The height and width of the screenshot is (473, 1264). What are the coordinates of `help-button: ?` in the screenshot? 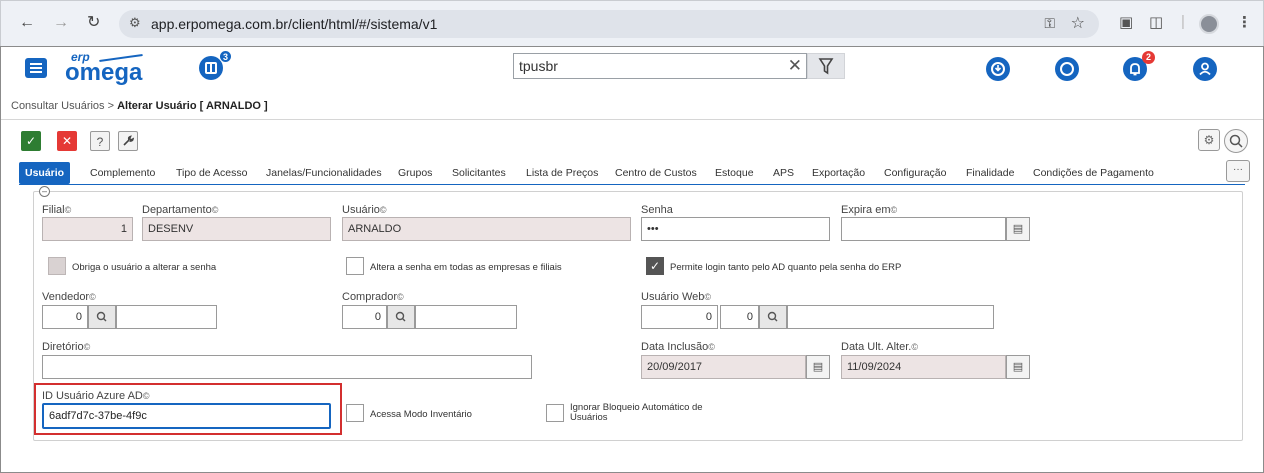 It's located at (100, 141).